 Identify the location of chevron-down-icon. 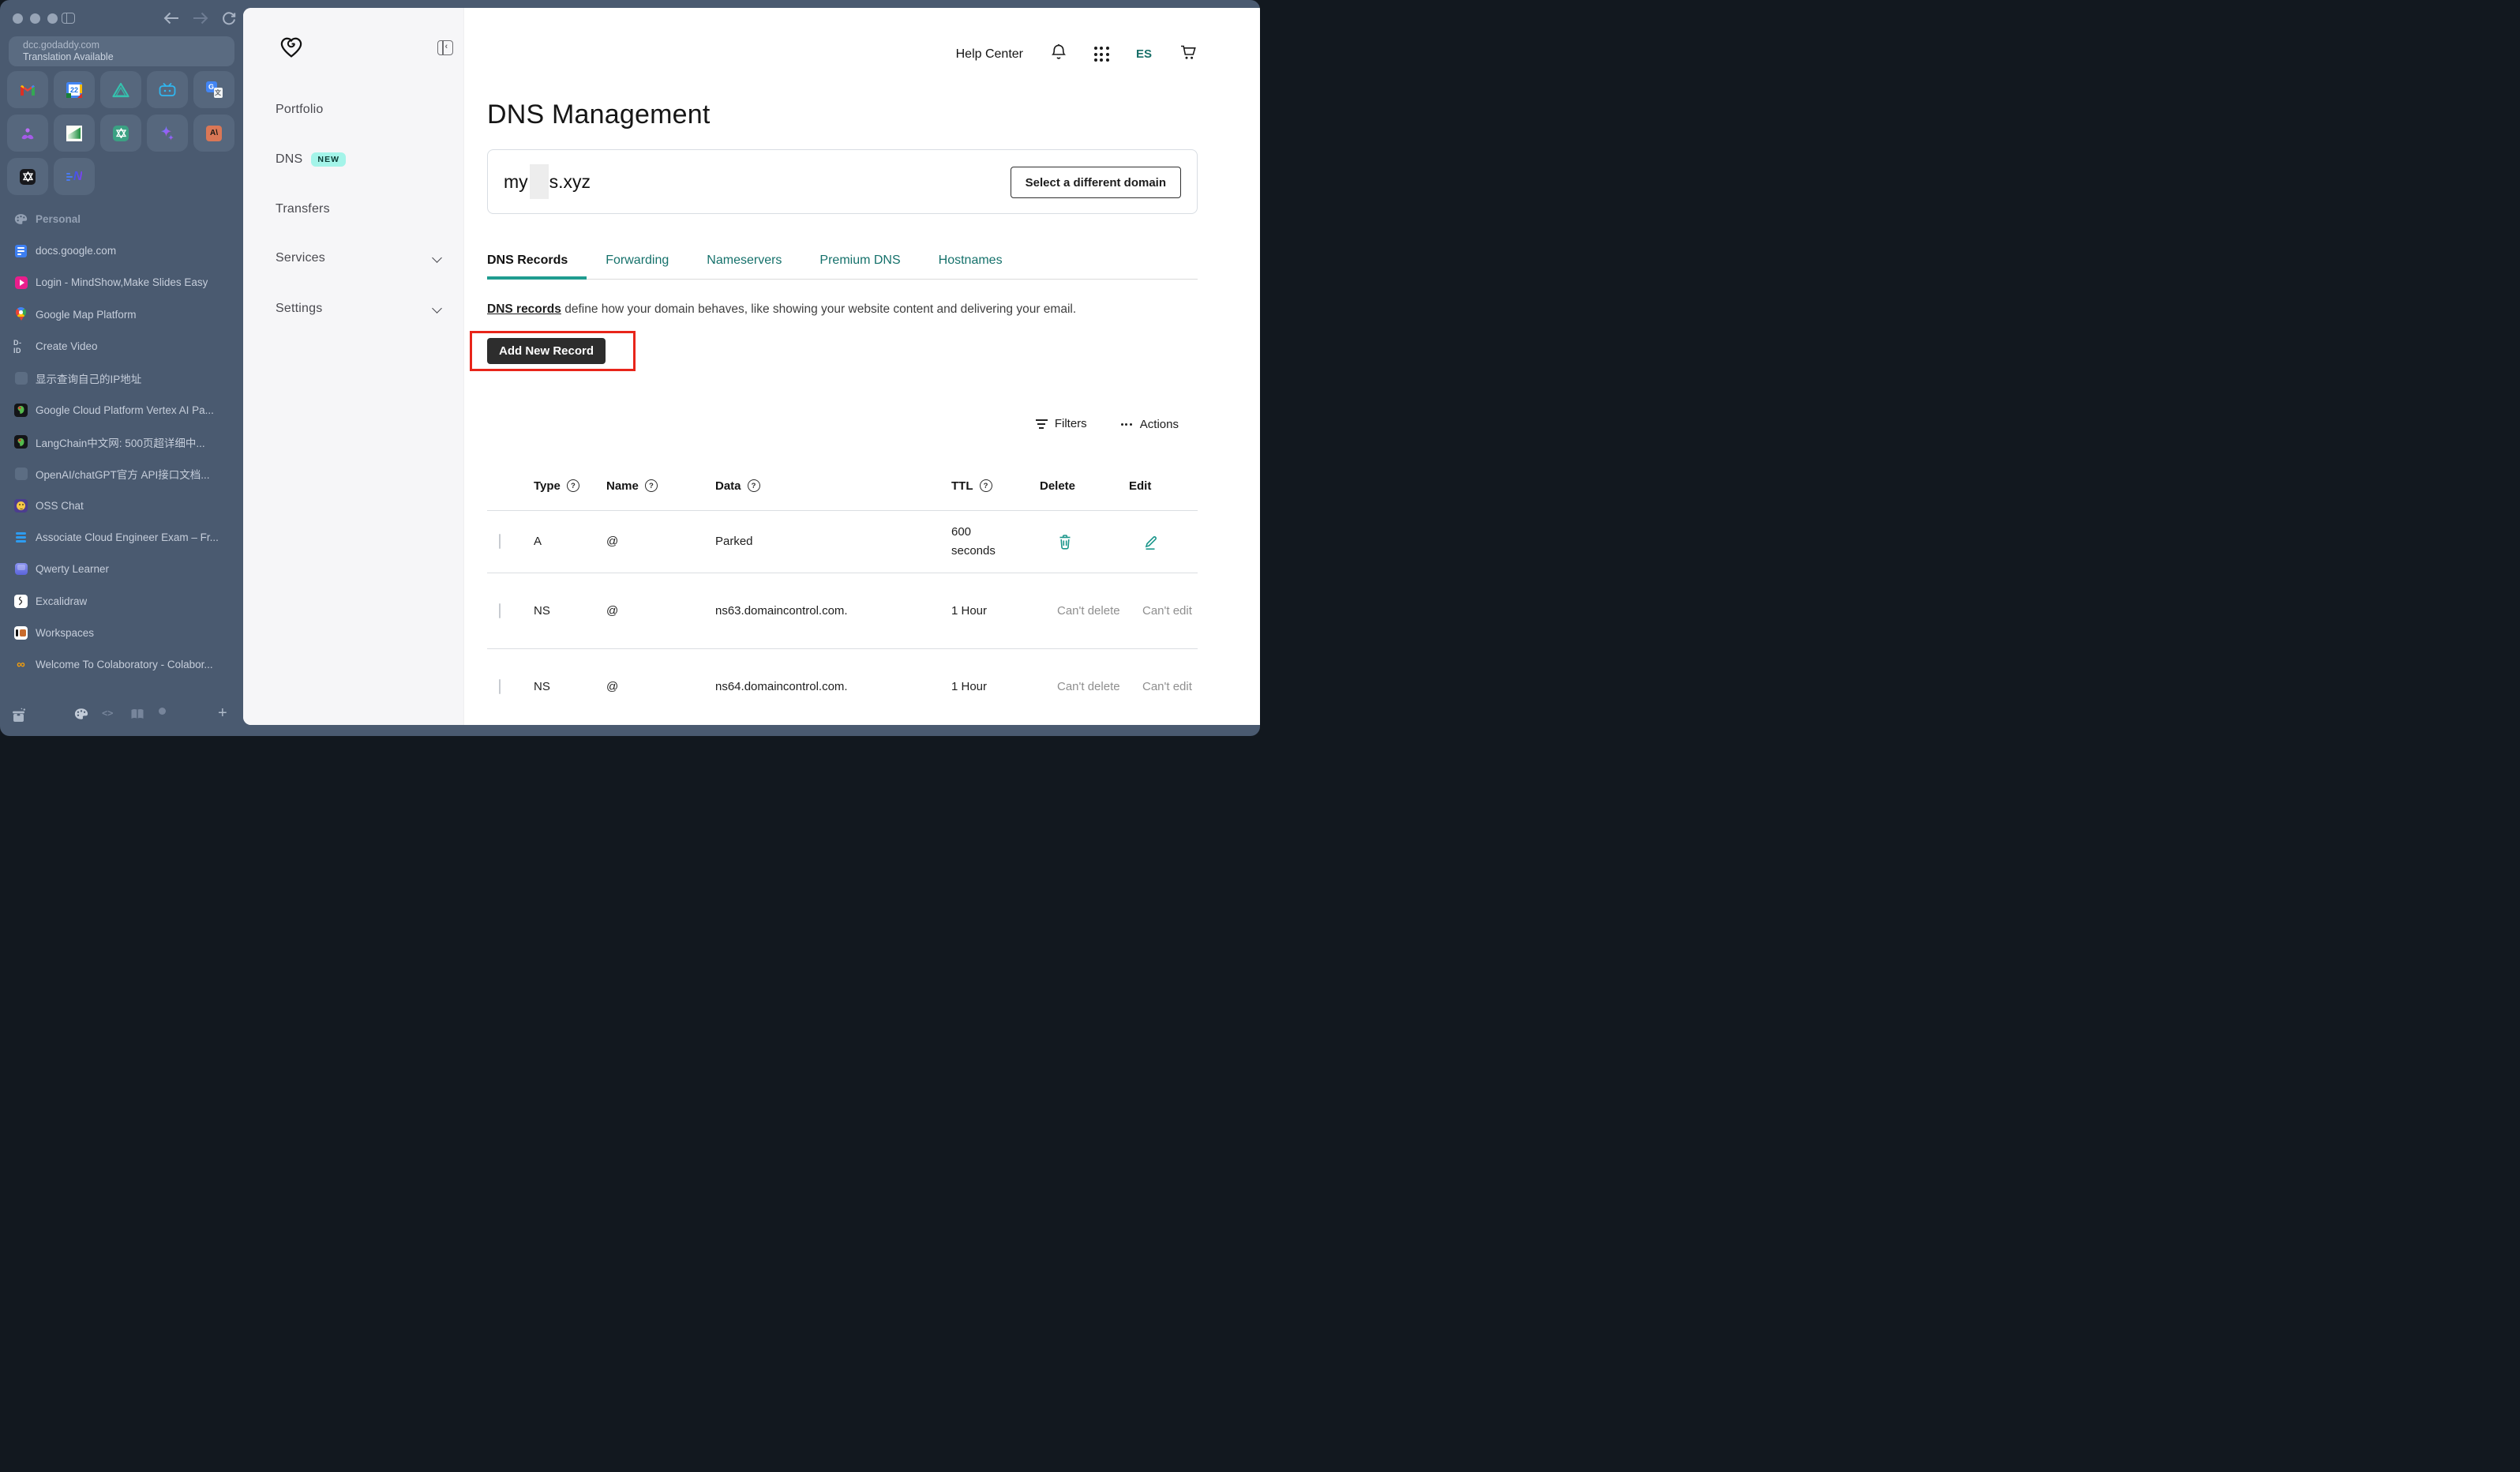
(437, 308).